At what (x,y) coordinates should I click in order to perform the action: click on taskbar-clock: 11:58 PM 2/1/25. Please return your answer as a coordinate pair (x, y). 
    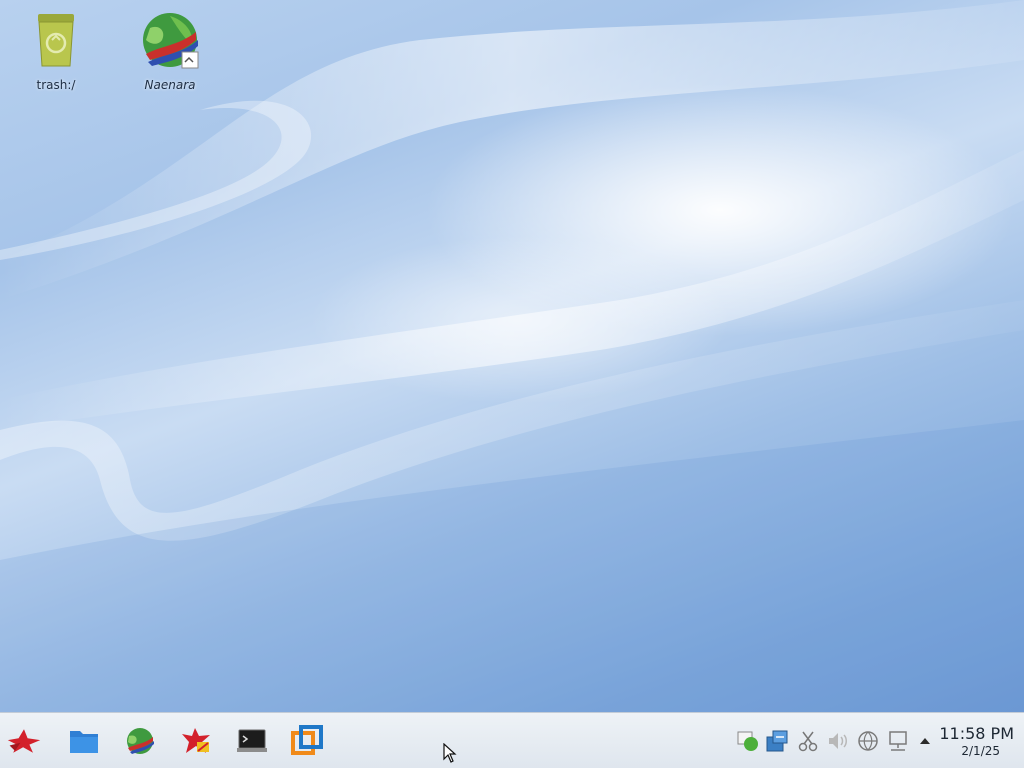
    Looking at the image, I should click on (976, 742).